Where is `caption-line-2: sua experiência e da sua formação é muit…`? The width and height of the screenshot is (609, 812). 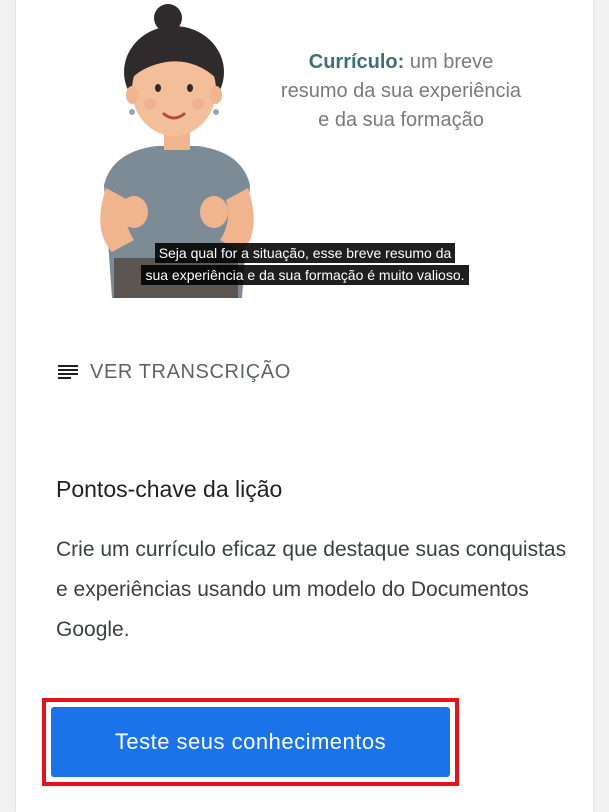
caption-line-2: sua experiência e da sua formação é muit… is located at coordinates (305, 275).